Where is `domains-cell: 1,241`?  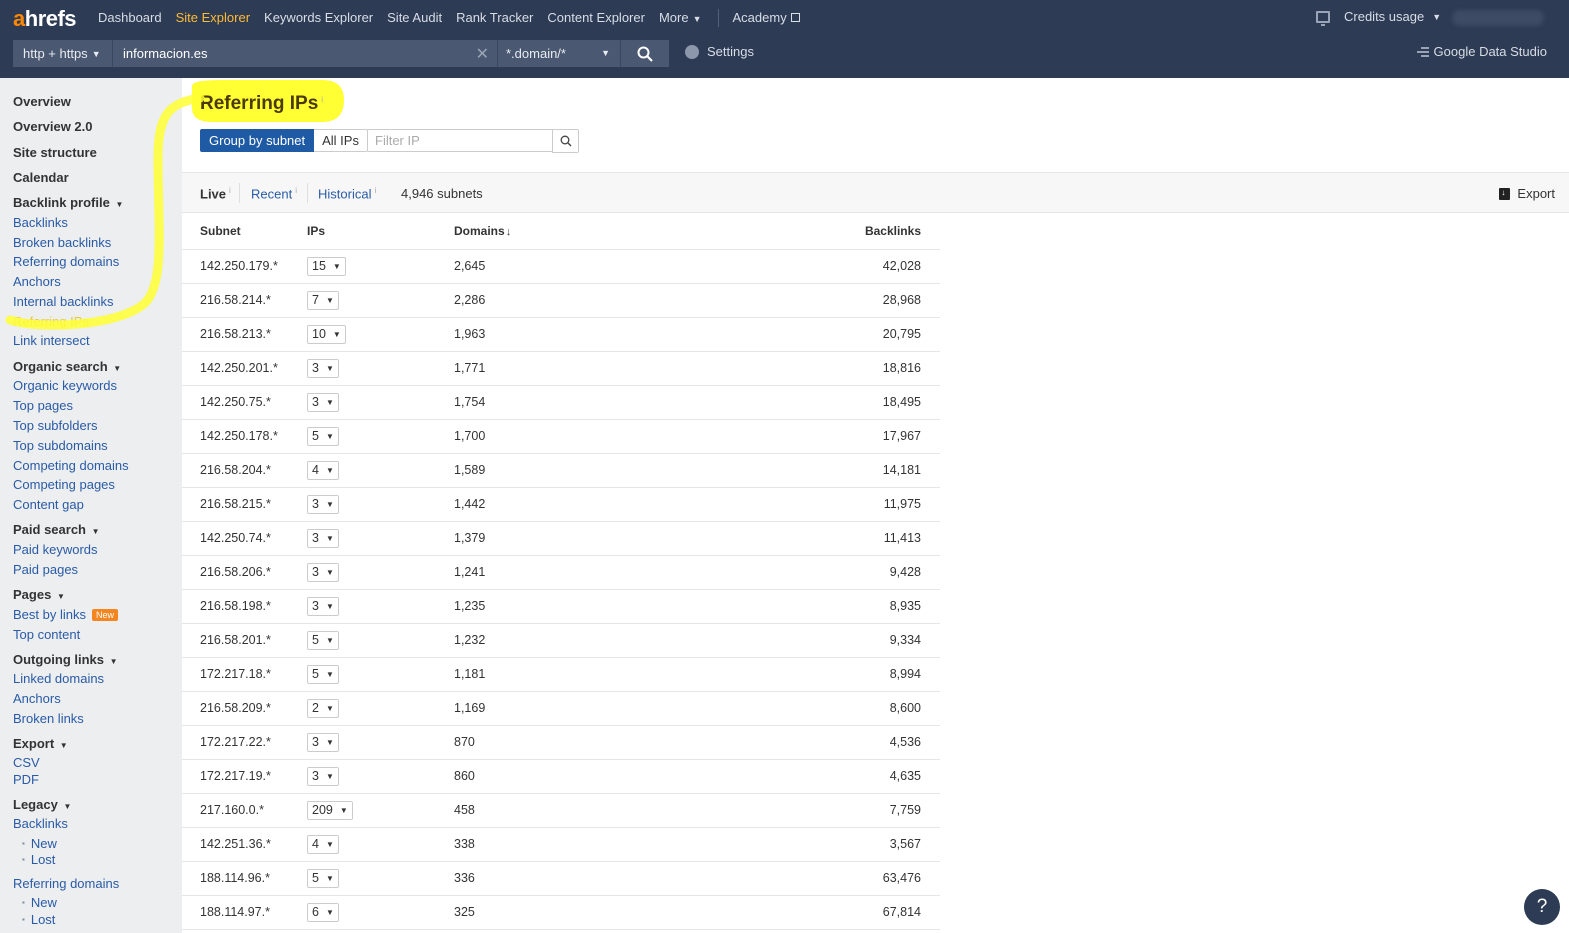
domains-cell: 1,241 is located at coordinates (604, 572).